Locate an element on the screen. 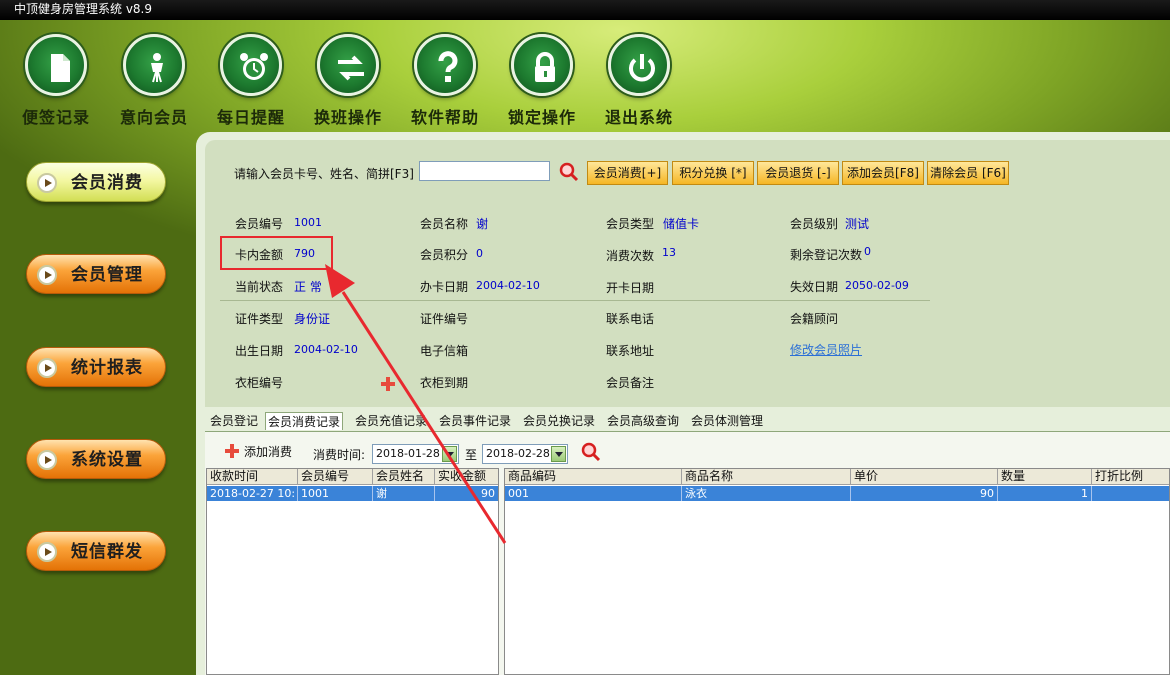 Image resolution: width=1170 pixels, height=675 pixels. toolbar-label: 意向会员 is located at coordinates (153, 117).